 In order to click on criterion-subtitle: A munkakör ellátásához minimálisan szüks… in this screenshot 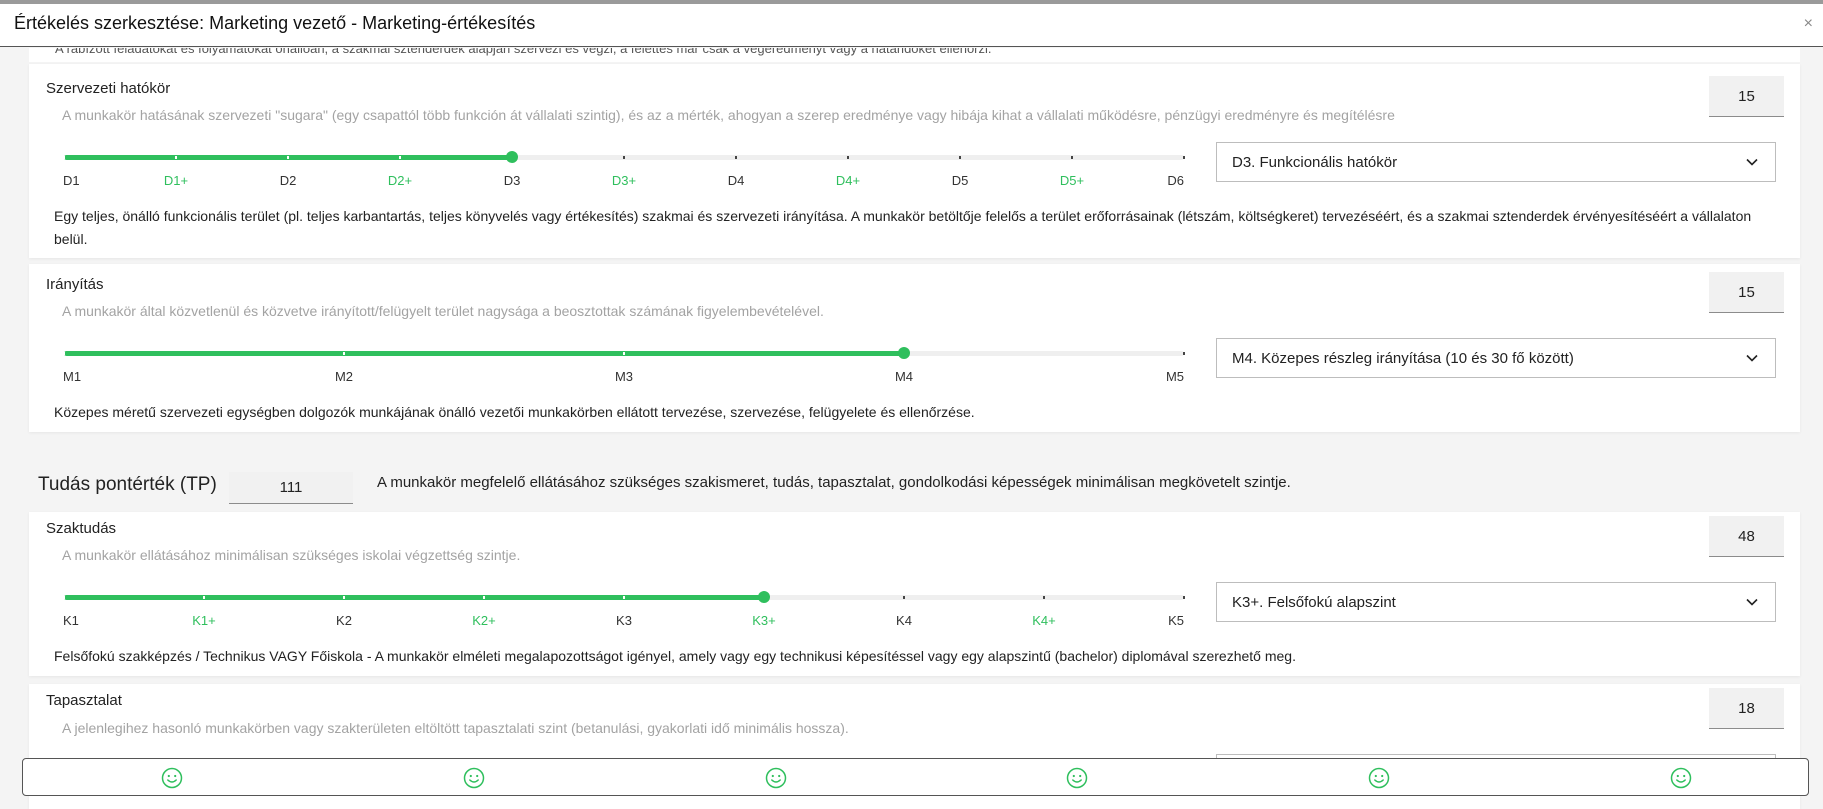, I will do `click(291, 555)`.